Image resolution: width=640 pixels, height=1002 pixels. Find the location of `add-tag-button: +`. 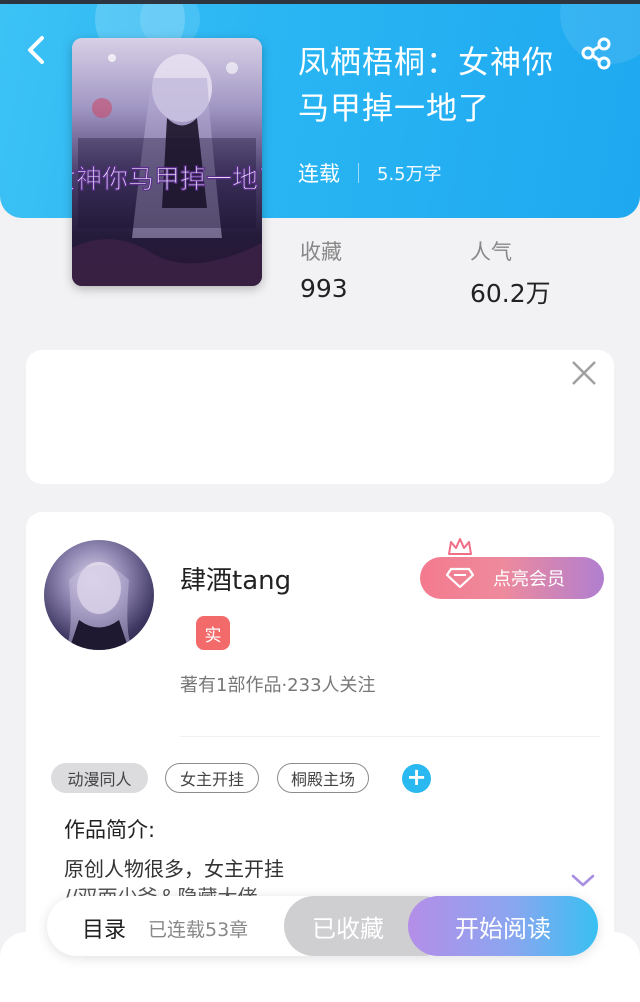

add-tag-button: + is located at coordinates (416, 778).